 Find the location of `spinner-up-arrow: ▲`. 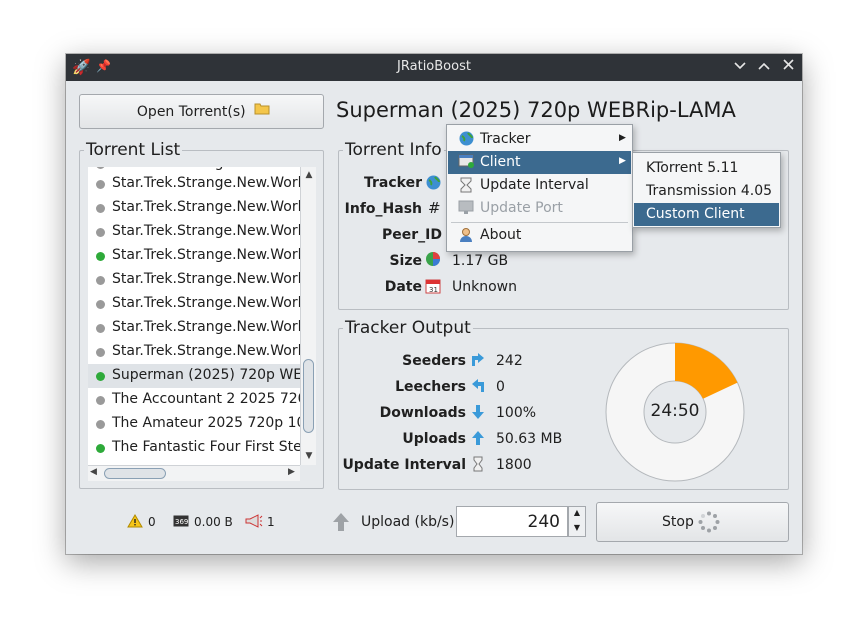

spinner-up-arrow: ▲ is located at coordinates (577, 512).